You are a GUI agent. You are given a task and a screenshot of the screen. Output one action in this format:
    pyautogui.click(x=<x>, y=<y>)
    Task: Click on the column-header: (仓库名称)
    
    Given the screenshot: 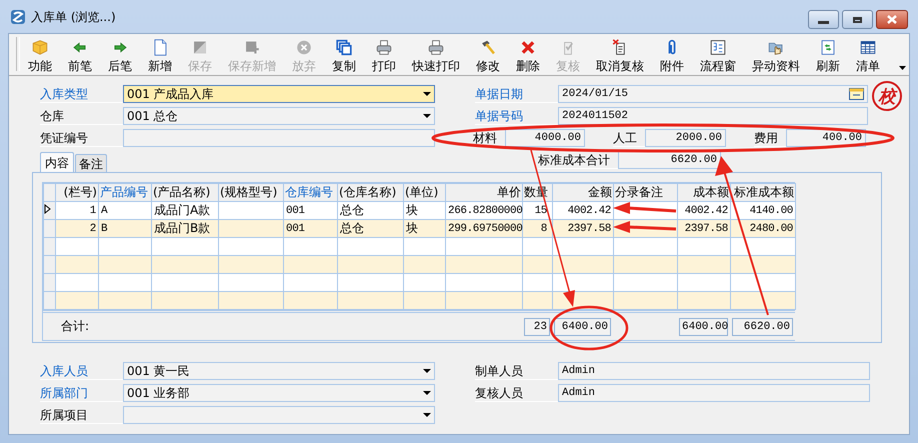 What is the action you would take?
    pyautogui.click(x=371, y=193)
    